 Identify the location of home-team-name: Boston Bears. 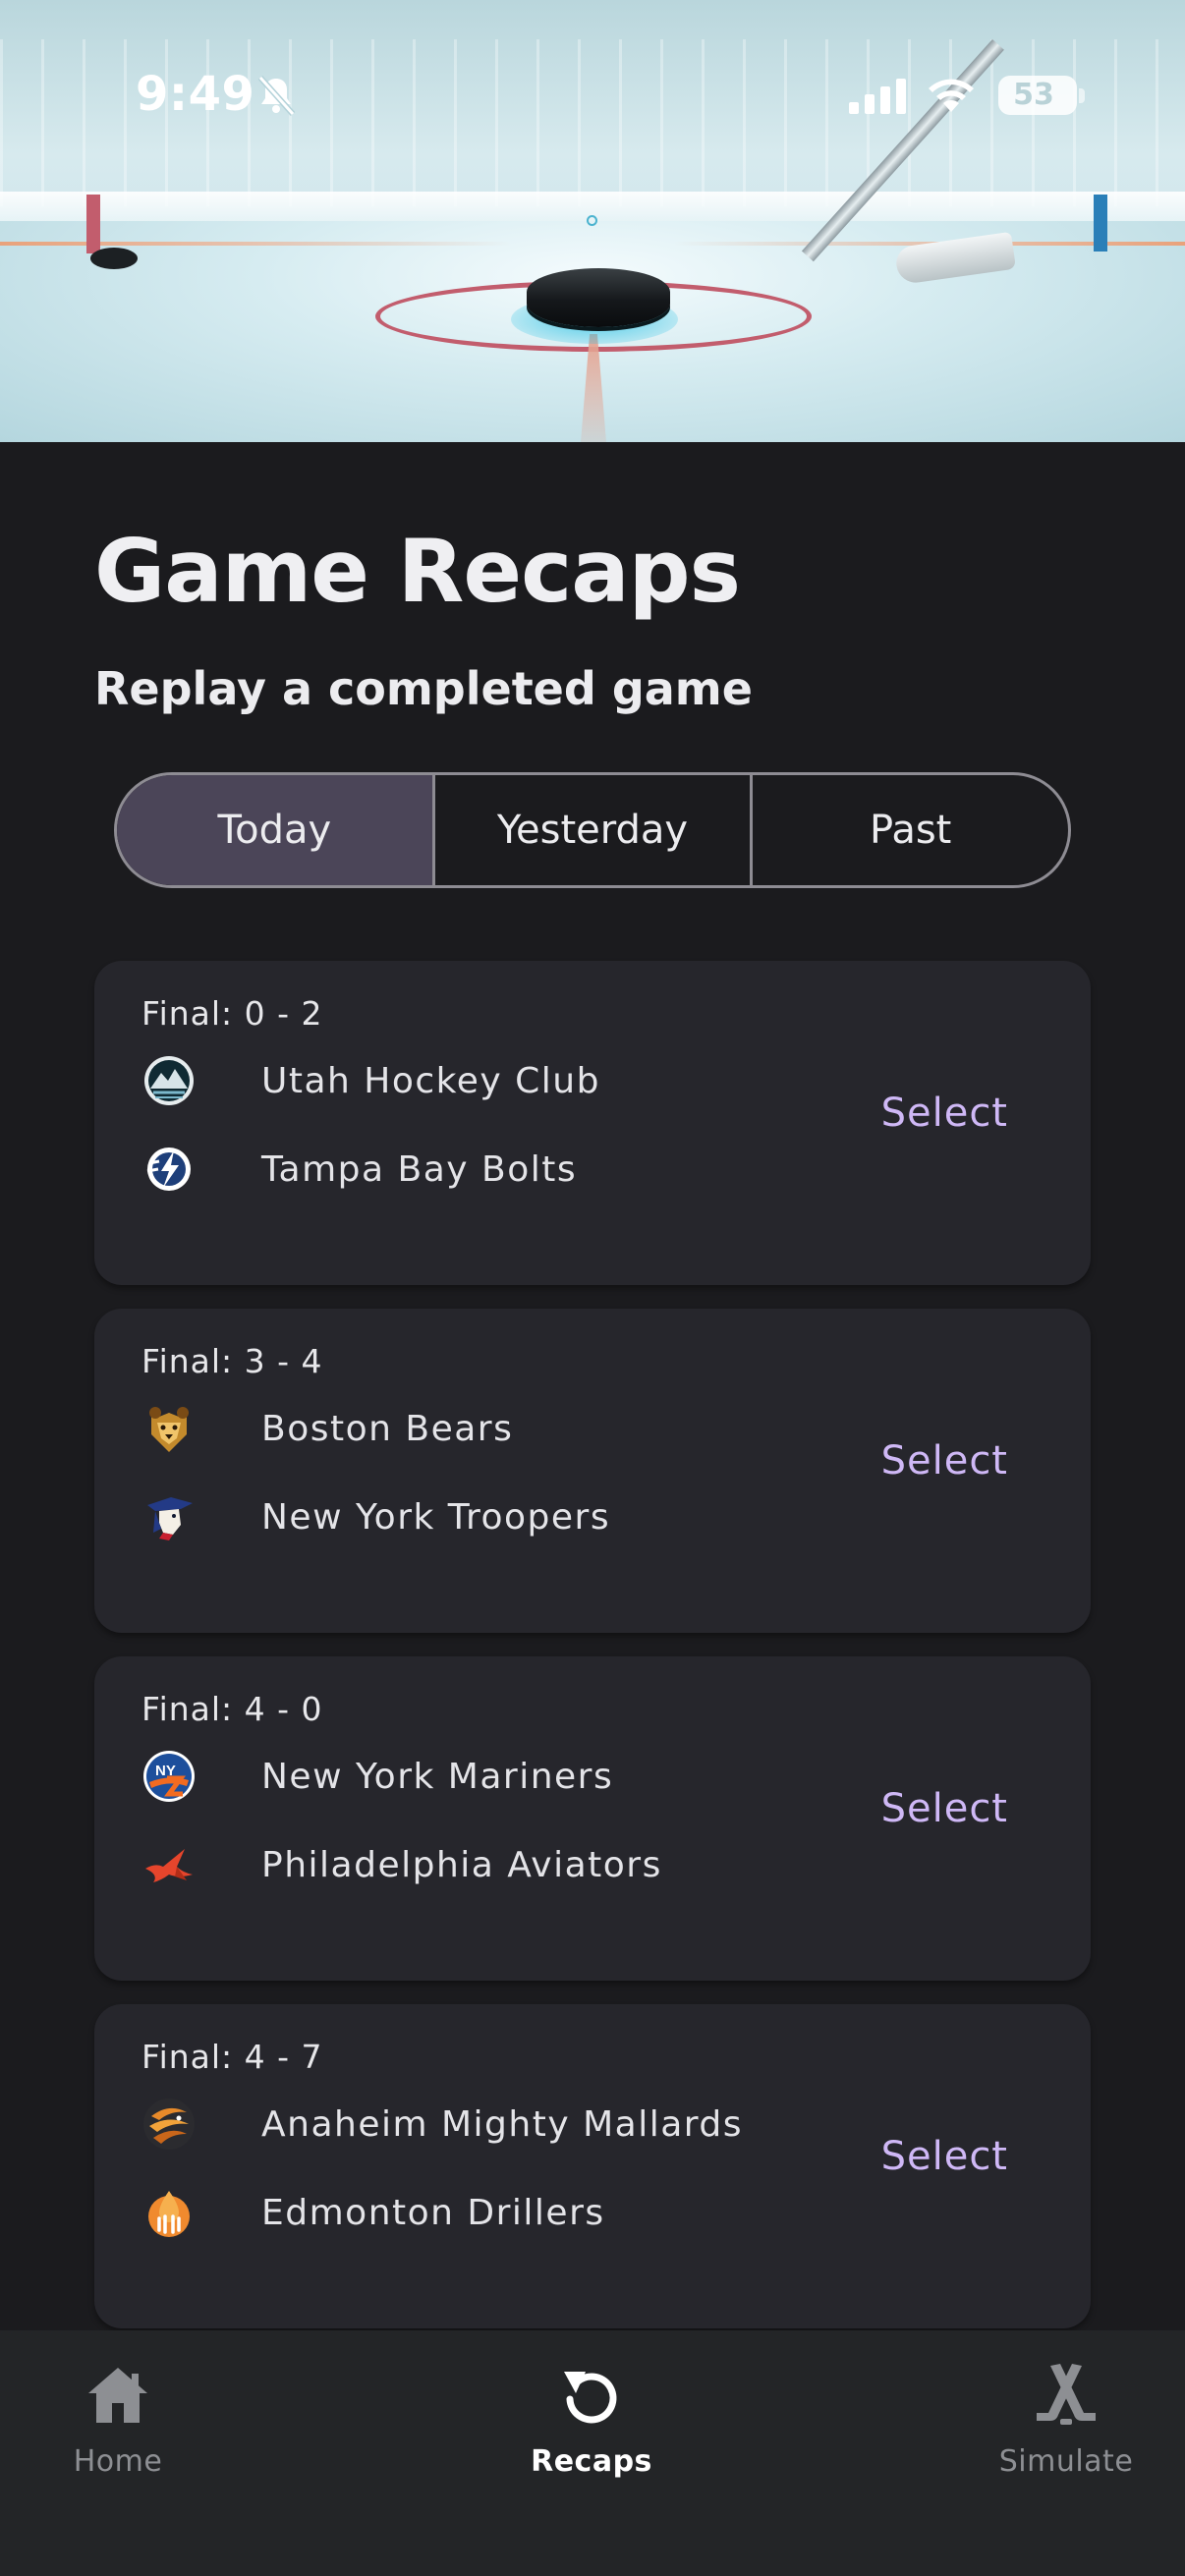
(387, 1428).